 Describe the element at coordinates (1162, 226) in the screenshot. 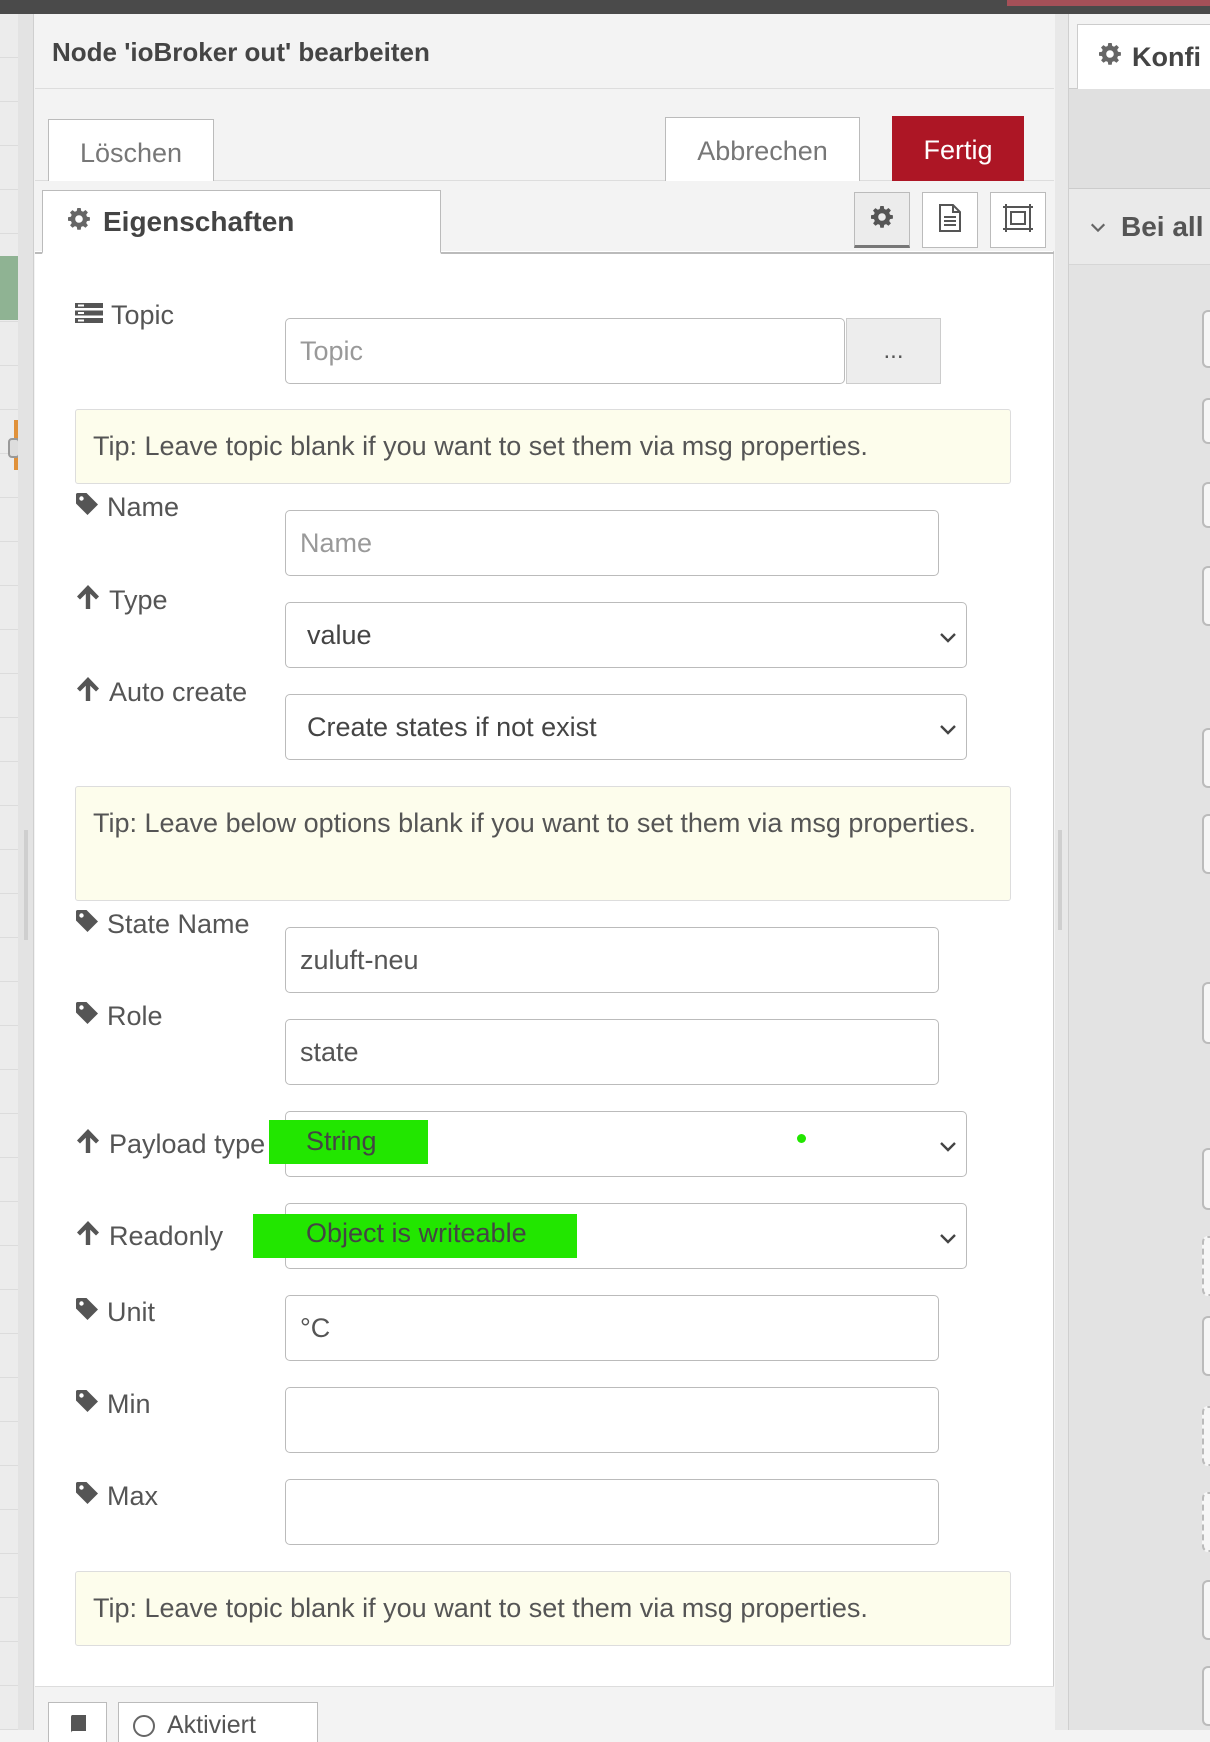

I see `section-all-flows-label: Bei all` at that location.